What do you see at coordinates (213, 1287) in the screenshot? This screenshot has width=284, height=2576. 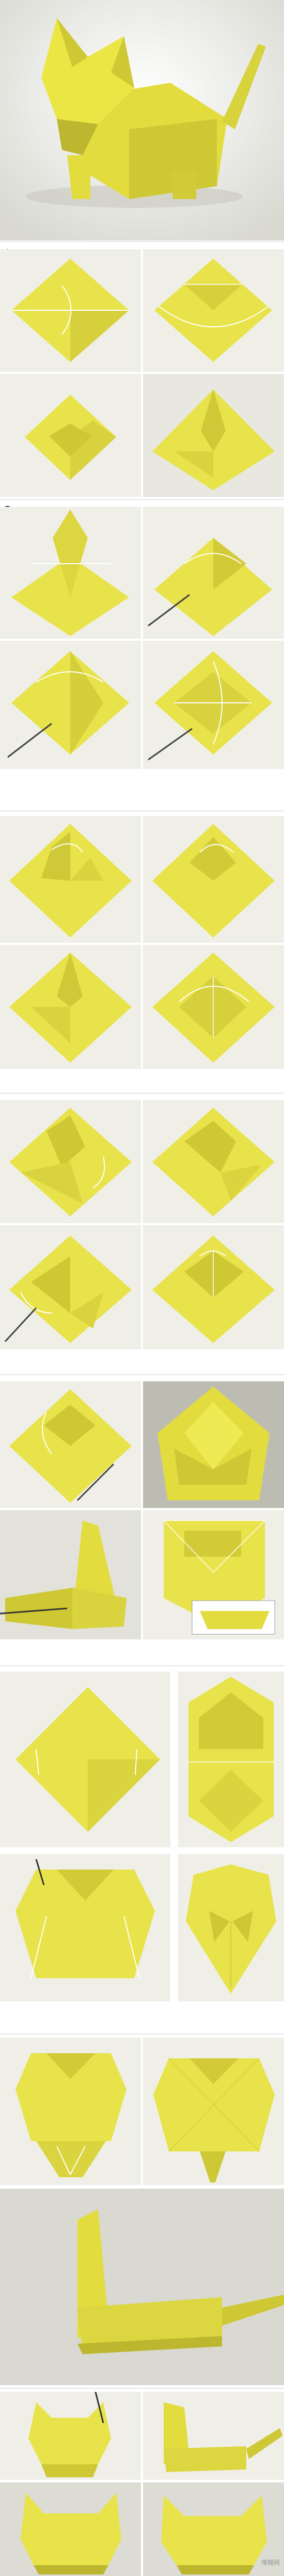 I see `step-4-photo-d` at bounding box center [213, 1287].